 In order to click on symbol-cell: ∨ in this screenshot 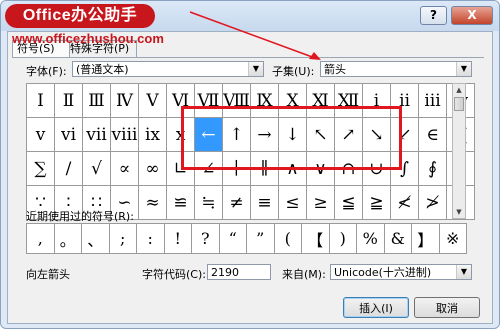, I will do `click(321, 169)`.